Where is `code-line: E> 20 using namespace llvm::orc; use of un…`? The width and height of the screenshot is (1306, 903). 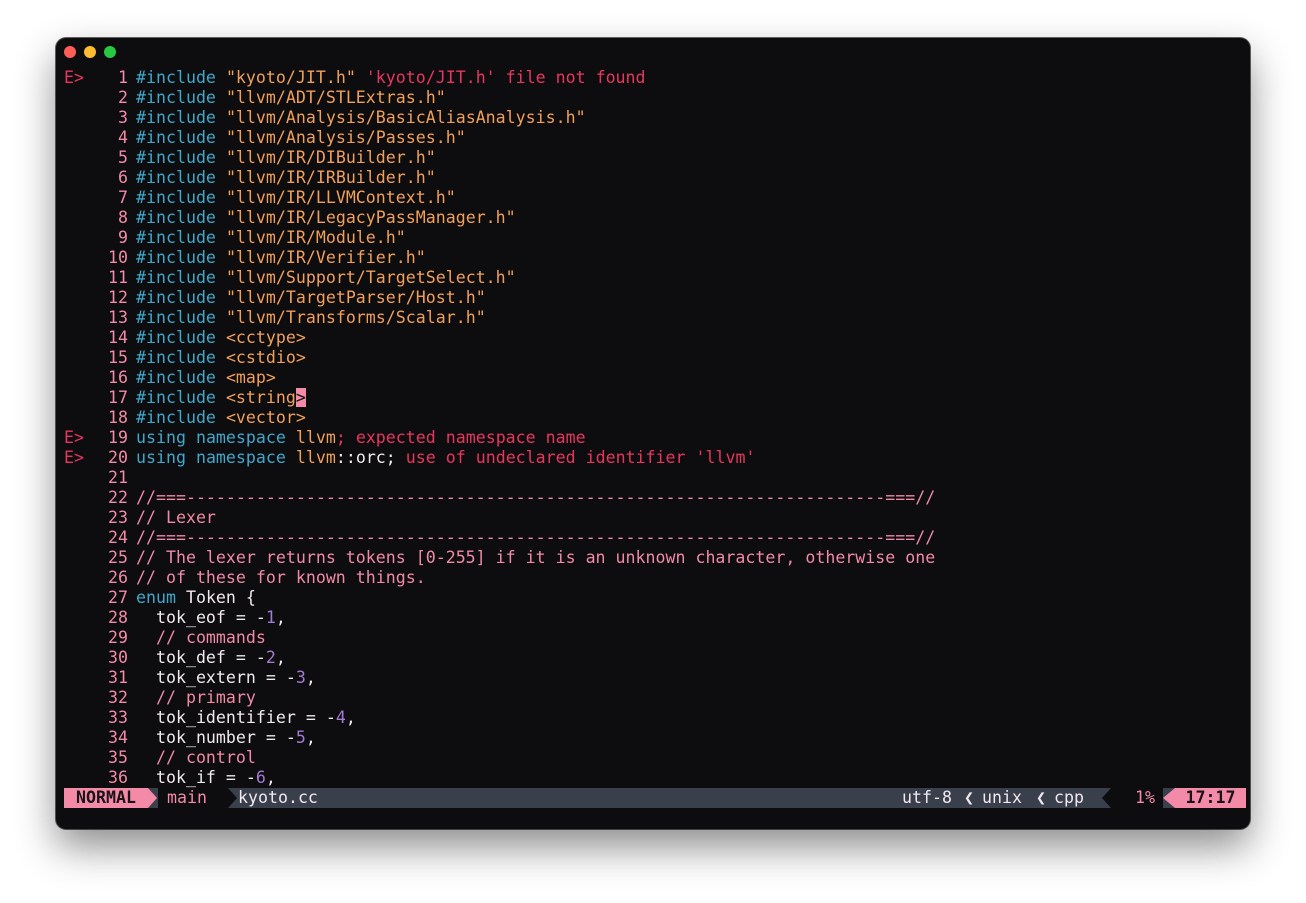
code-line: E> 20 using namespace llvm::orc; use of un… is located at coordinates (657, 458).